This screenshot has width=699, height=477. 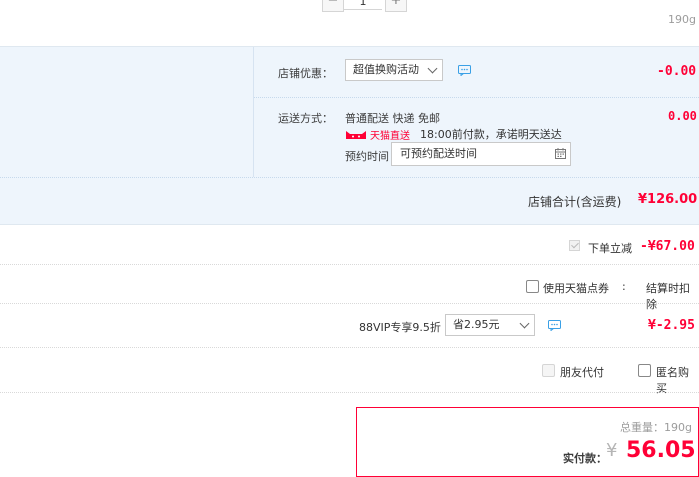 What do you see at coordinates (560, 155) in the screenshot?
I see `calendar-icon` at bounding box center [560, 155].